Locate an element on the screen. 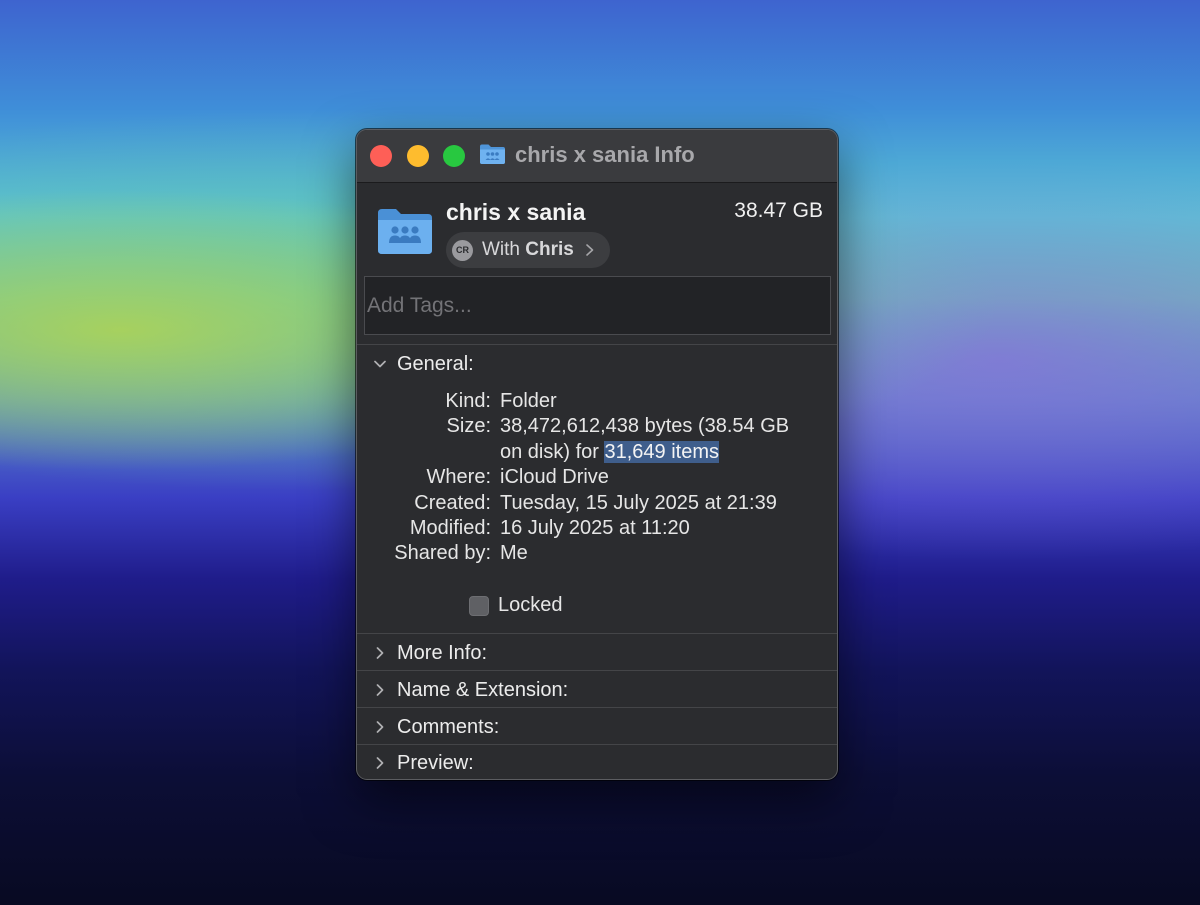 Image resolution: width=1200 pixels, height=905 pixels. size-line-2-prefix: on disk) for is located at coordinates (552, 451).